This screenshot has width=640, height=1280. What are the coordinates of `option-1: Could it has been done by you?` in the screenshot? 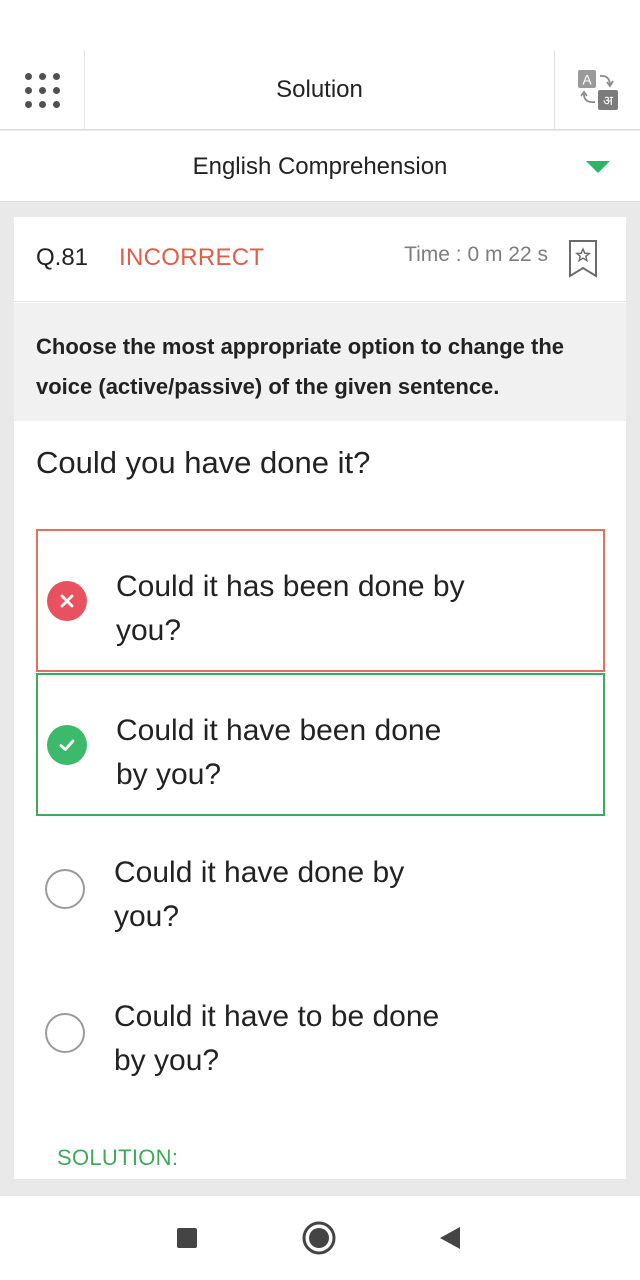 It's located at (320, 600).